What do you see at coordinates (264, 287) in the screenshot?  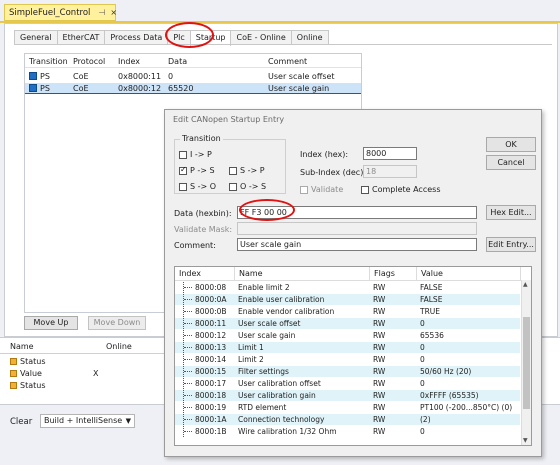 I see `grid-cell-name: Enable limit 2` at bounding box center [264, 287].